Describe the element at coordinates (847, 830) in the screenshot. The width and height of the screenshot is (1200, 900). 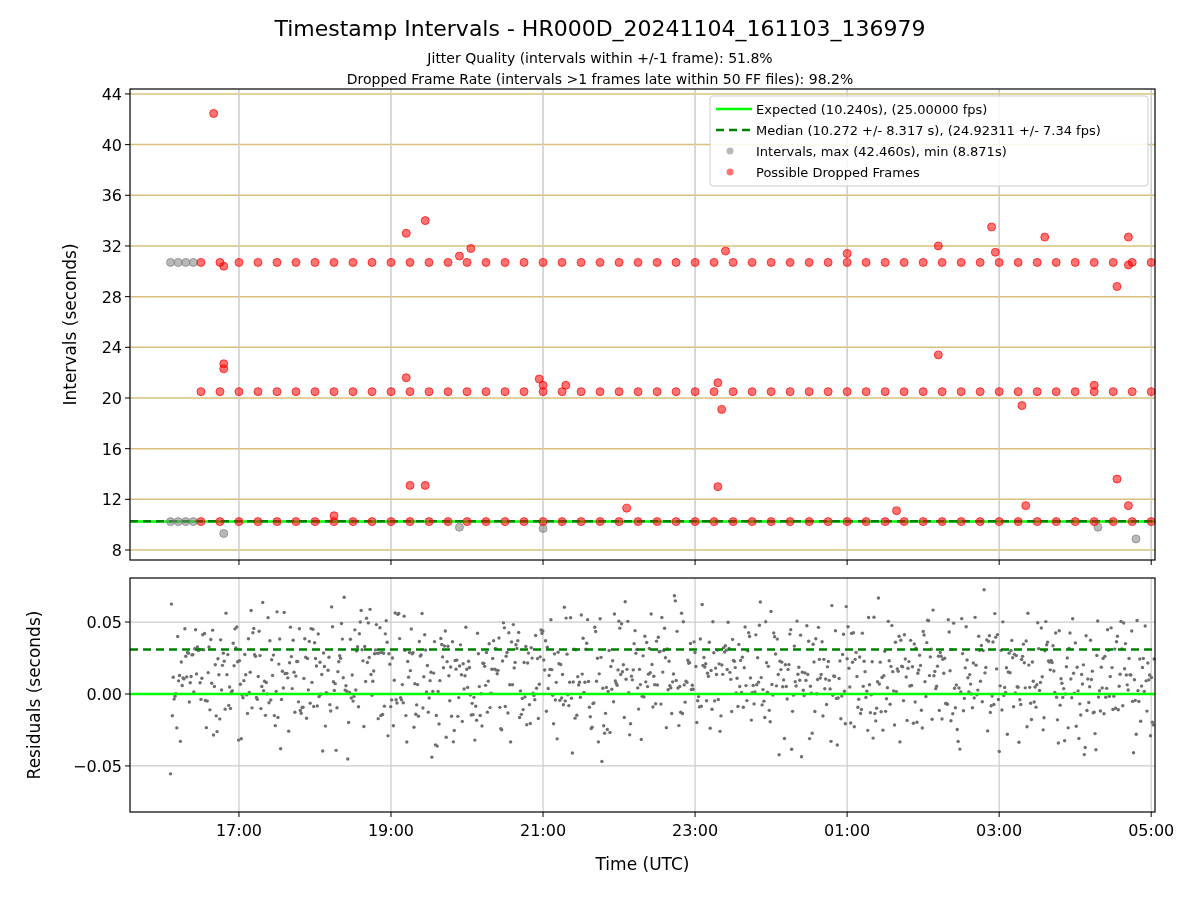
I see `x-tick-label: 01:00` at that location.